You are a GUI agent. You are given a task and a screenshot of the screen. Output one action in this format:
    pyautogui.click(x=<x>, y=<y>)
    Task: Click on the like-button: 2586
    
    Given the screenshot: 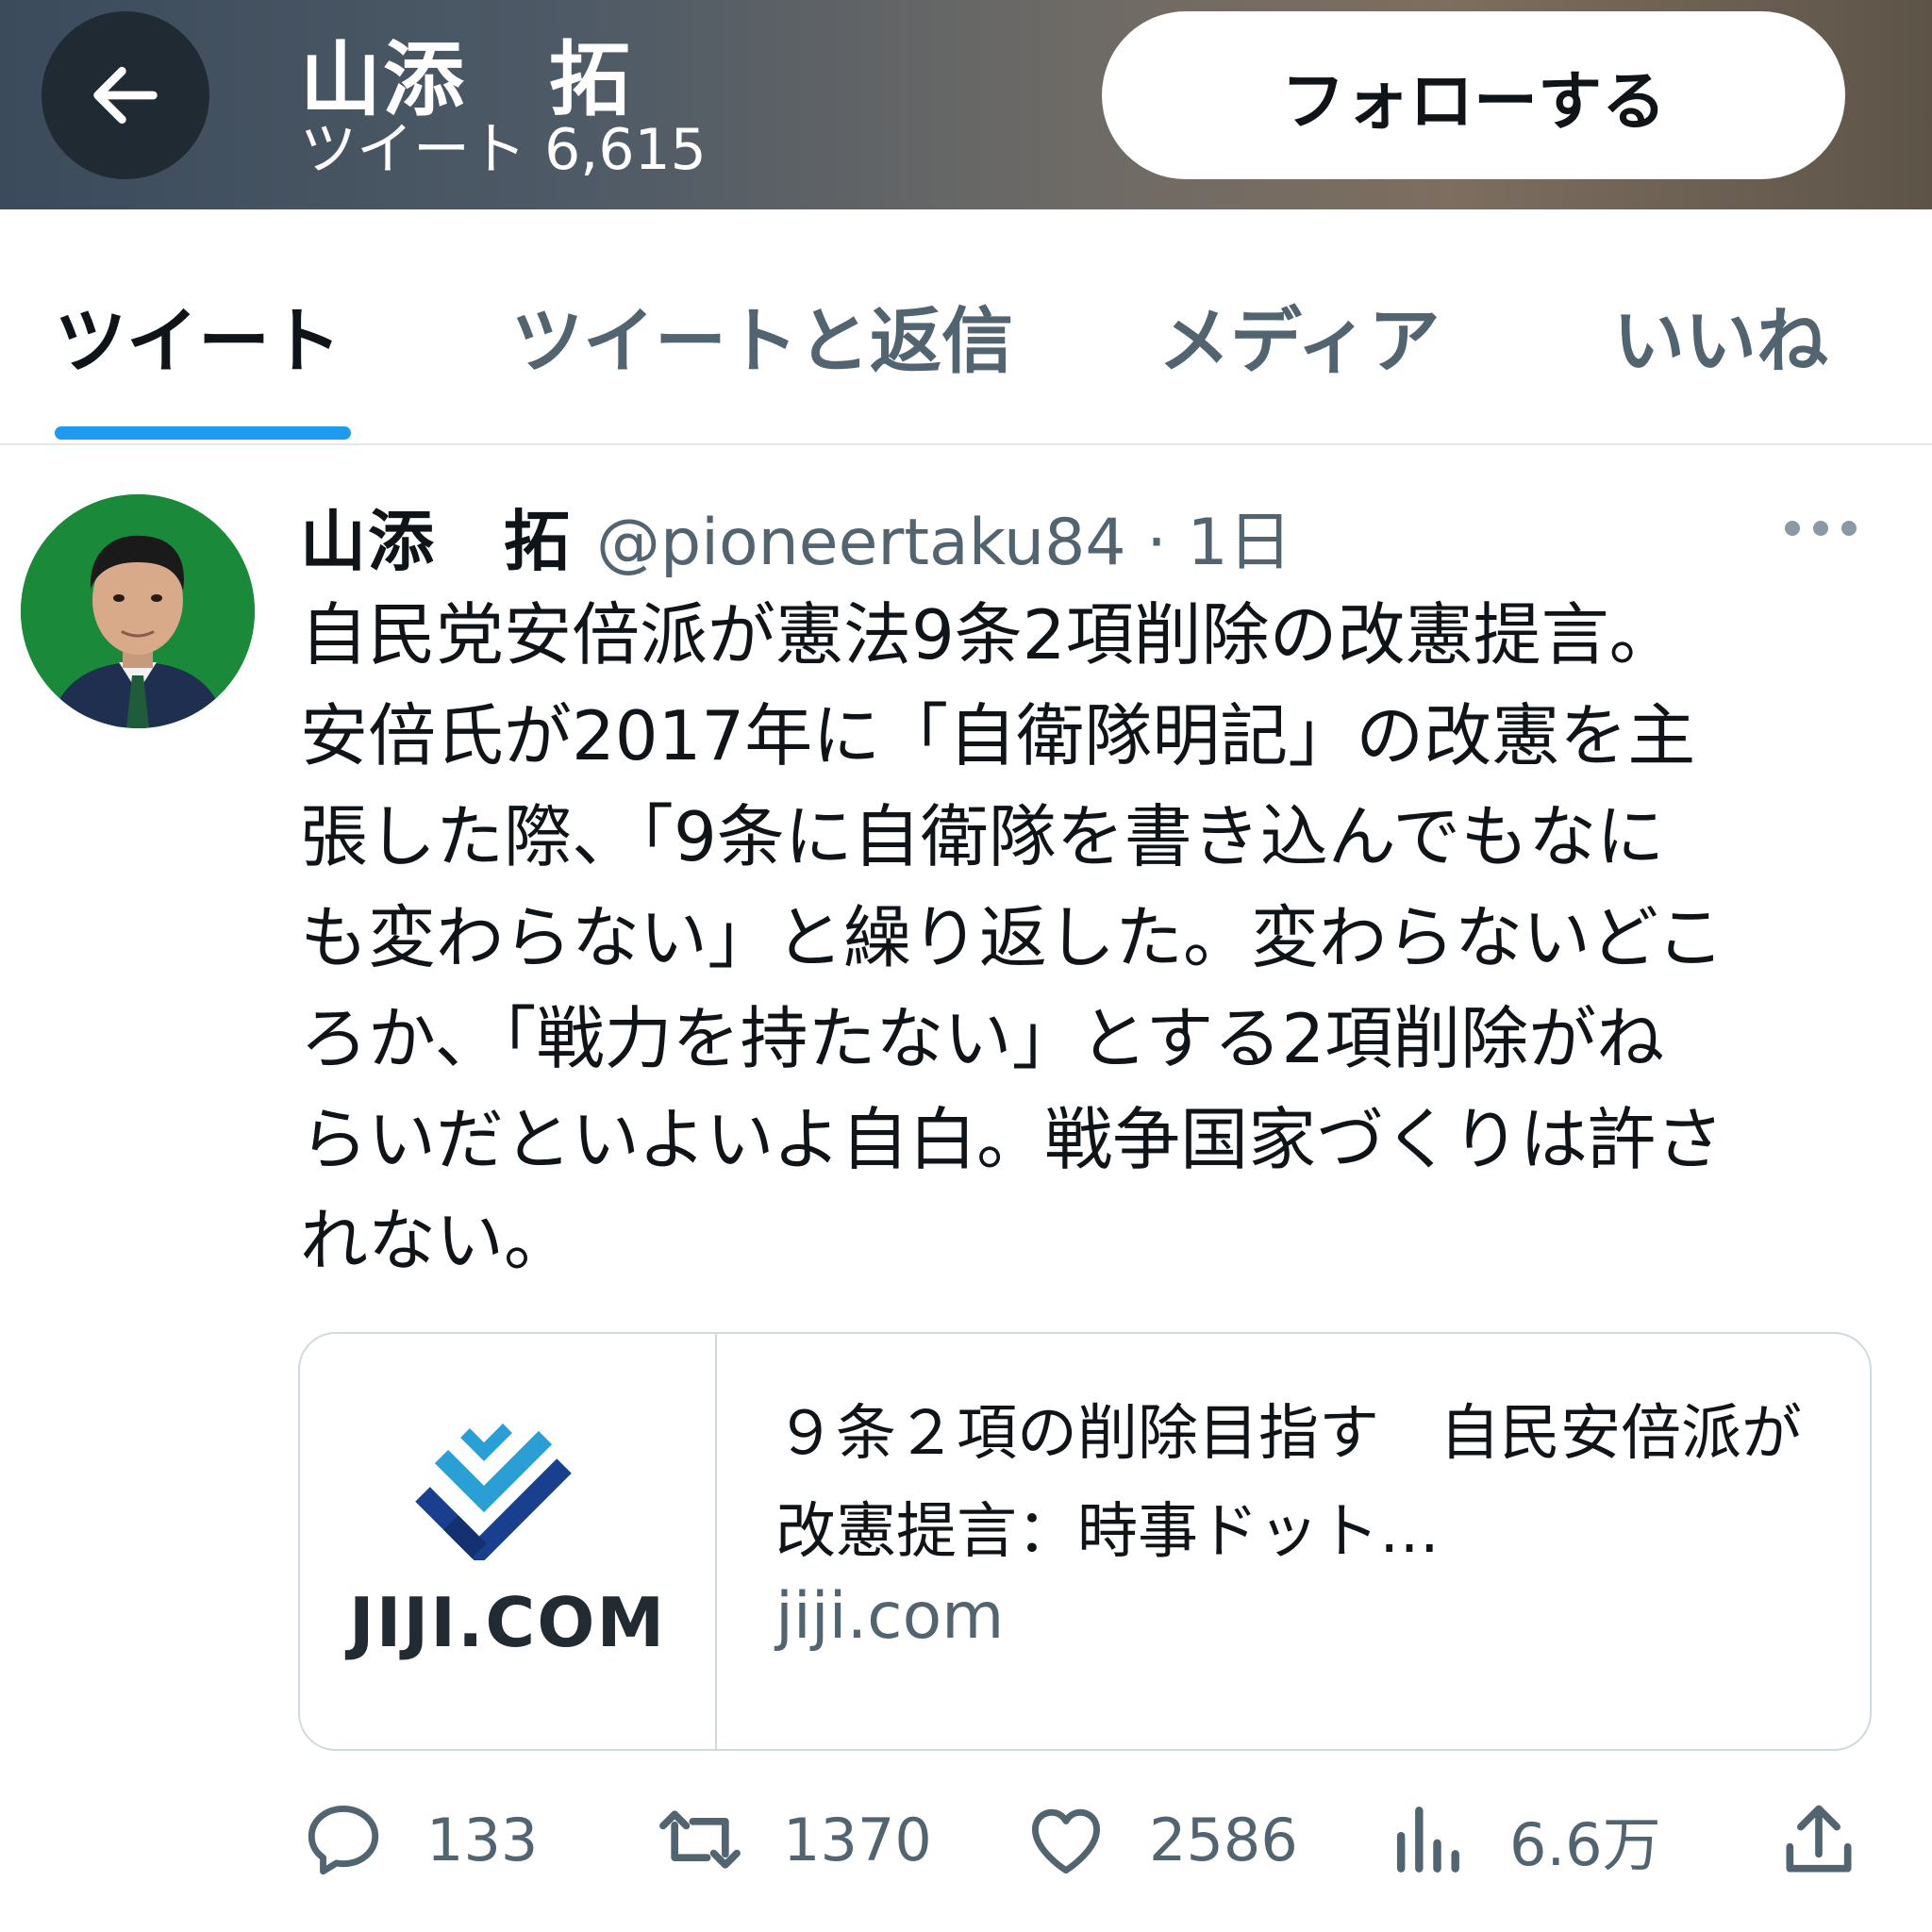 What is the action you would take?
    pyautogui.click(x=1160, y=1839)
    